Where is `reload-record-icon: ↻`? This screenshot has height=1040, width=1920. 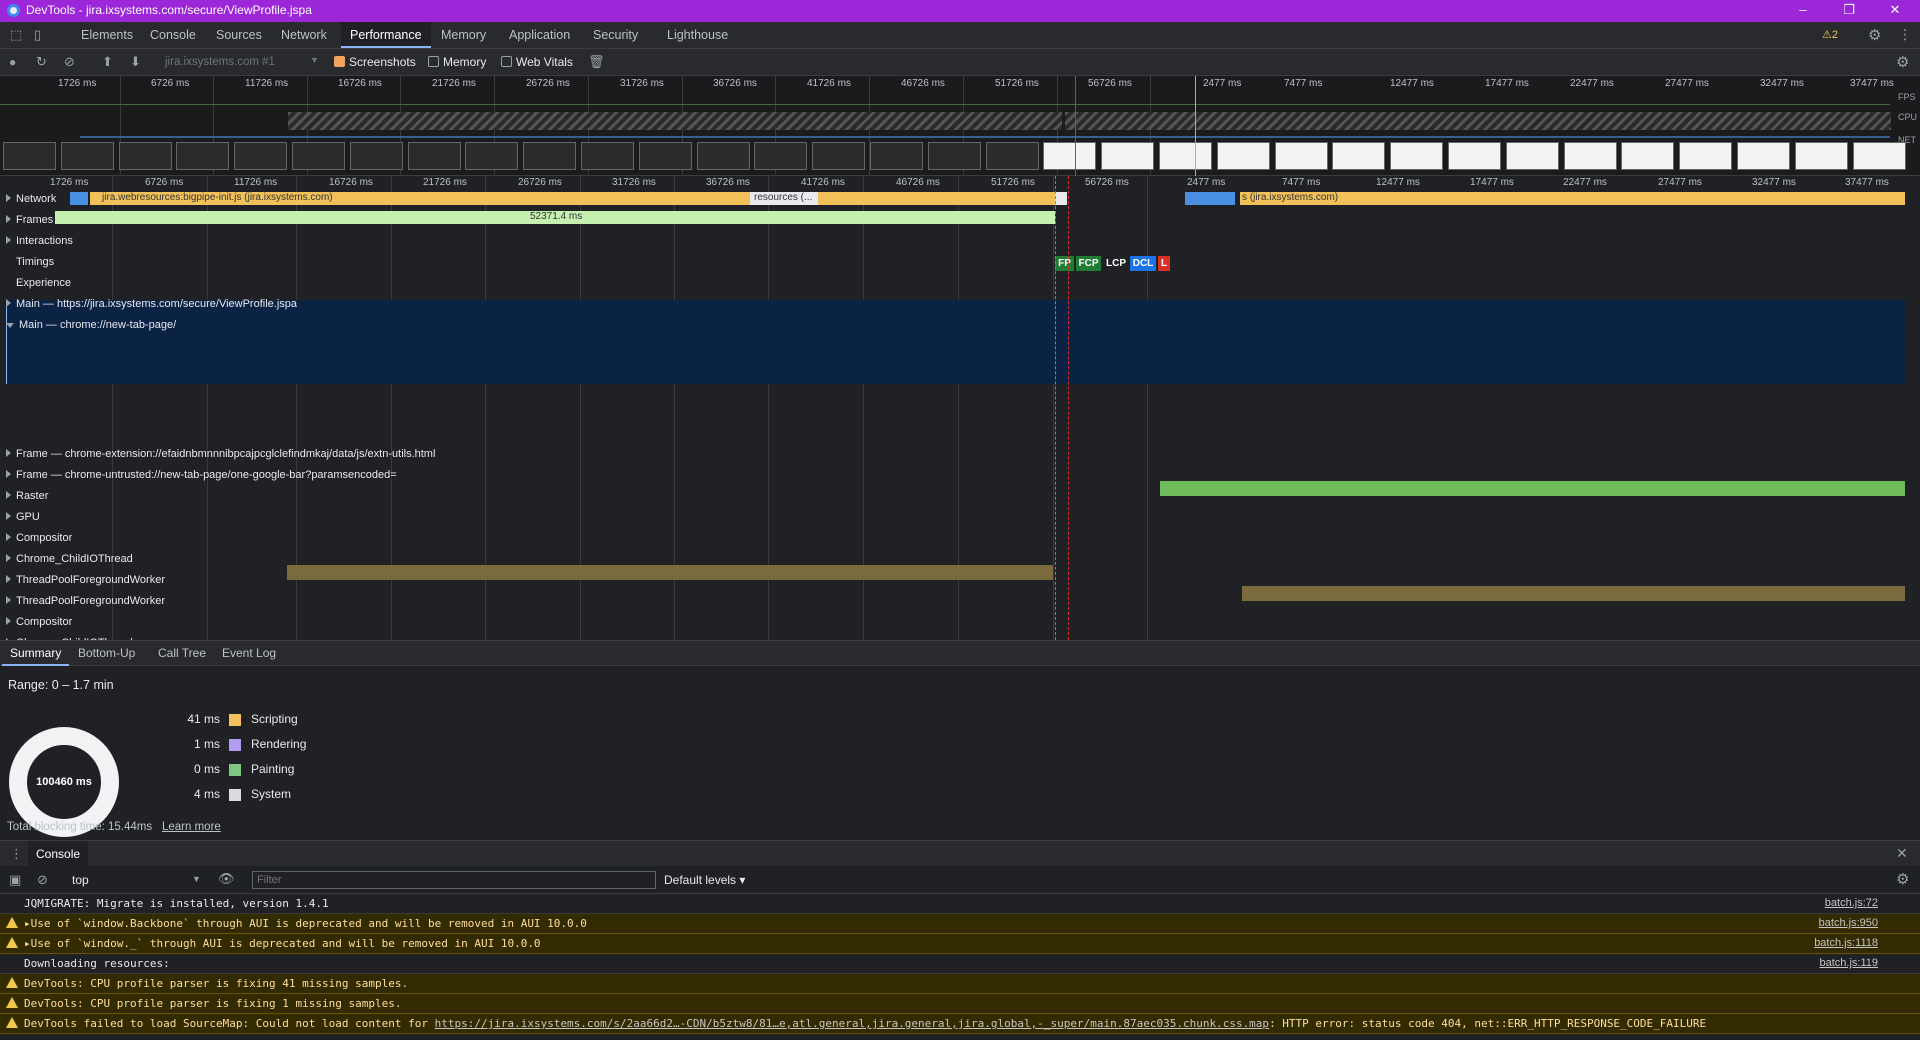 reload-record-icon: ↻ is located at coordinates (41, 62).